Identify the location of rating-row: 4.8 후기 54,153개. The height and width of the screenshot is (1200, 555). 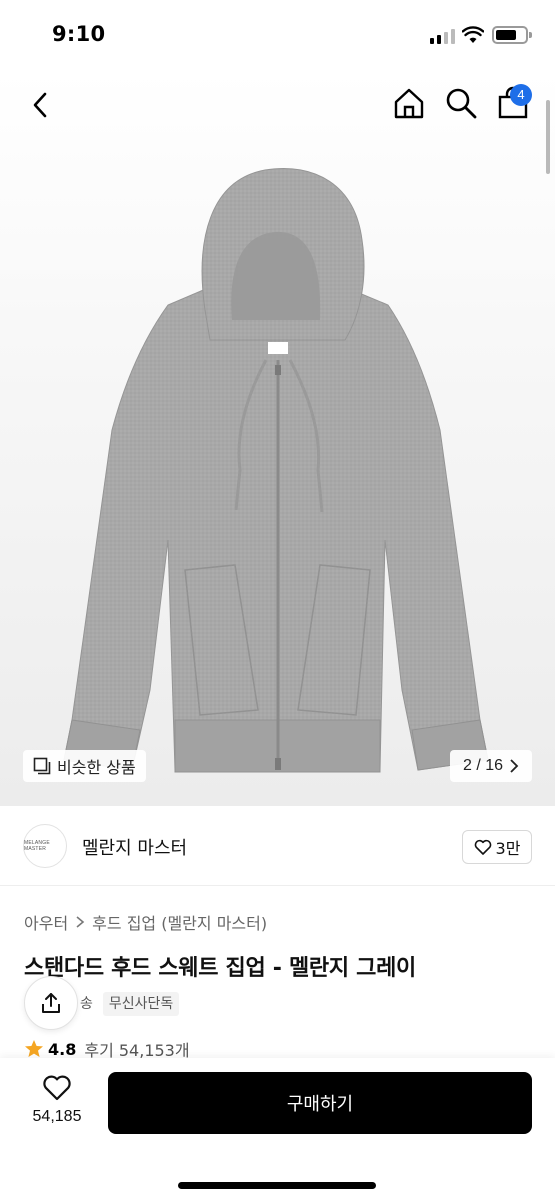
(107, 1049).